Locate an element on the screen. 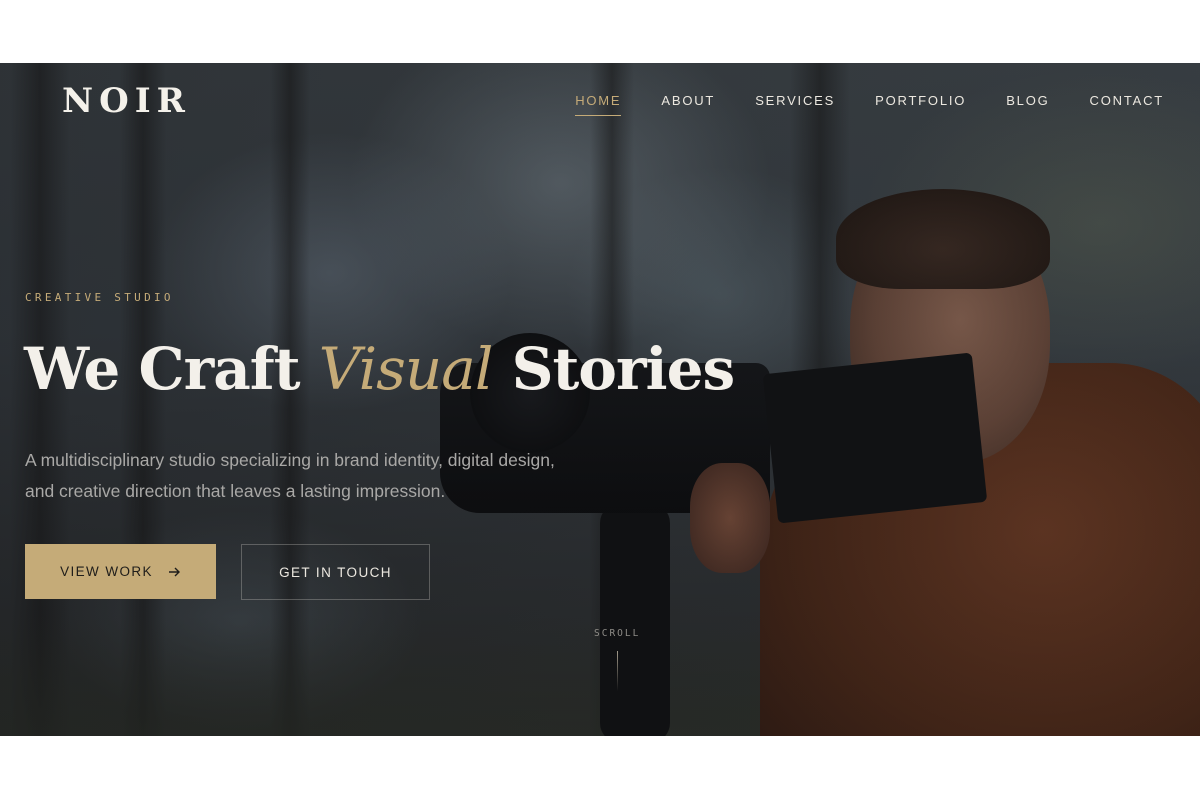 This screenshot has width=1200, height=800. headline-text-start: We Craft is located at coordinates (171, 369).